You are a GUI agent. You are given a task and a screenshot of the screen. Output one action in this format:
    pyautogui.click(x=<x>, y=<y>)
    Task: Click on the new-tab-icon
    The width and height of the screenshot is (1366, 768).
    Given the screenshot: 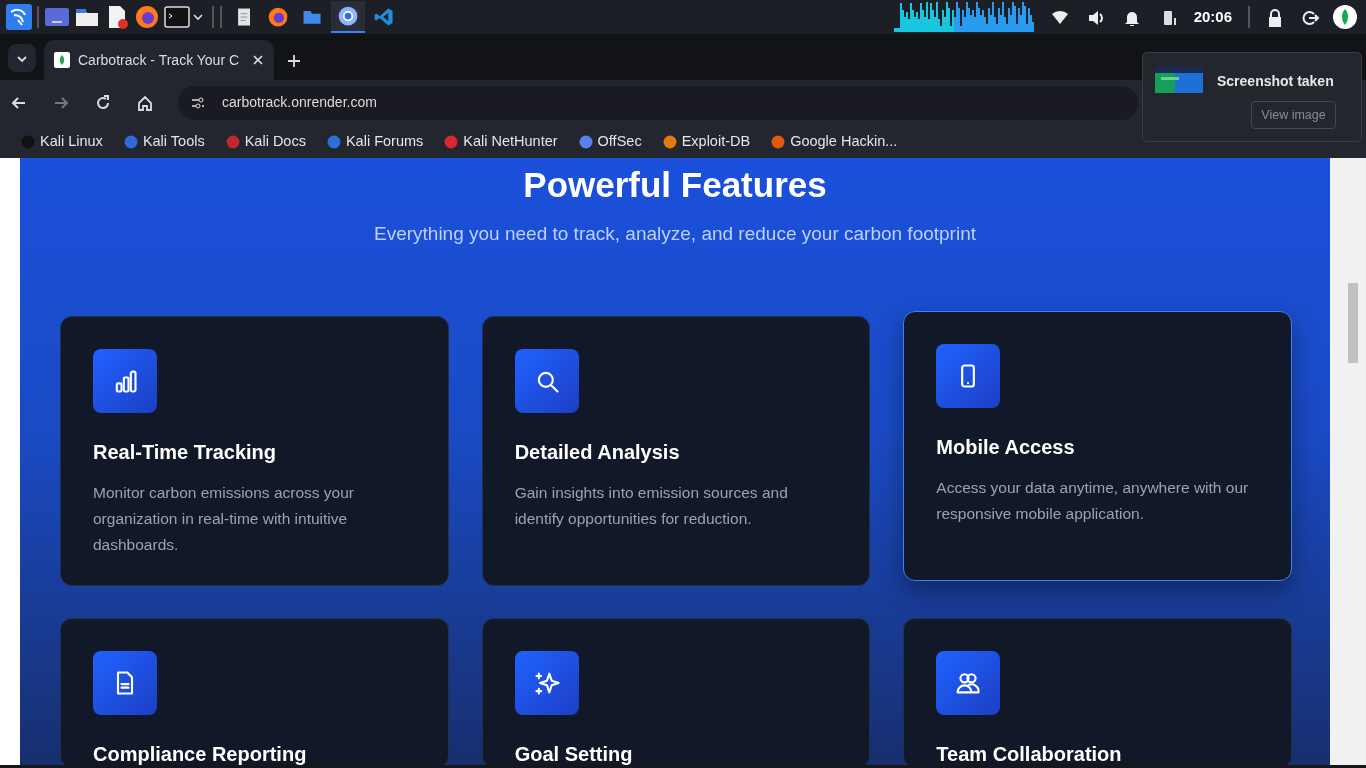 What is the action you would take?
    pyautogui.click(x=294, y=60)
    